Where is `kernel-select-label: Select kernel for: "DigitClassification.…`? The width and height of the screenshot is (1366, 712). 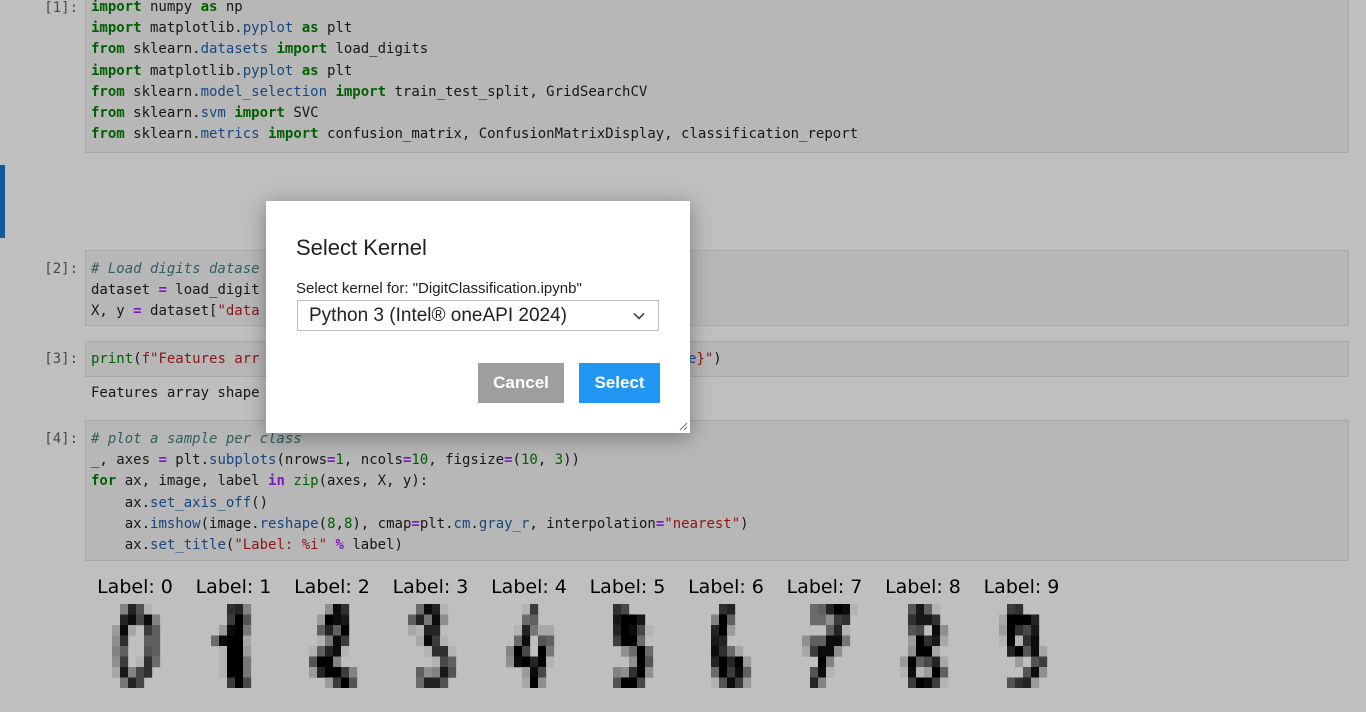 kernel-select-label: Select kernel for: "DigitClassification.… is located at coordinates (439, 288).